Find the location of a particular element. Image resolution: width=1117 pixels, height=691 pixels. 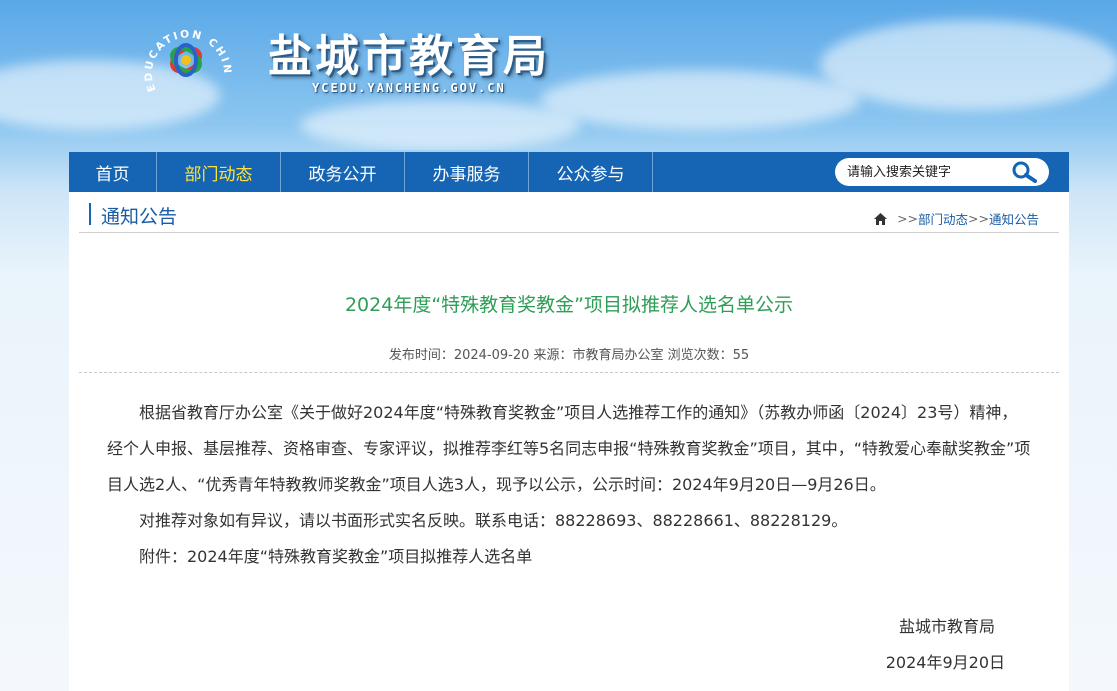

nav-item-department-news: 部门动态 is located at coordinates (219, 172).